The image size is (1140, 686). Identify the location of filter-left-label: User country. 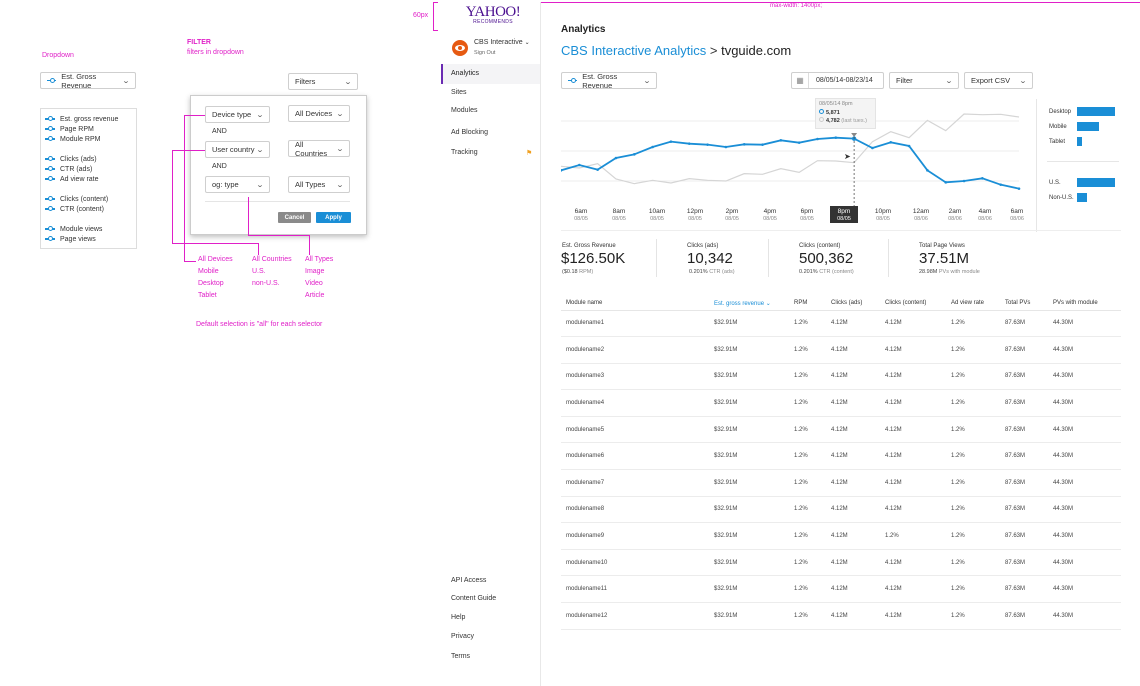
(233, 149).